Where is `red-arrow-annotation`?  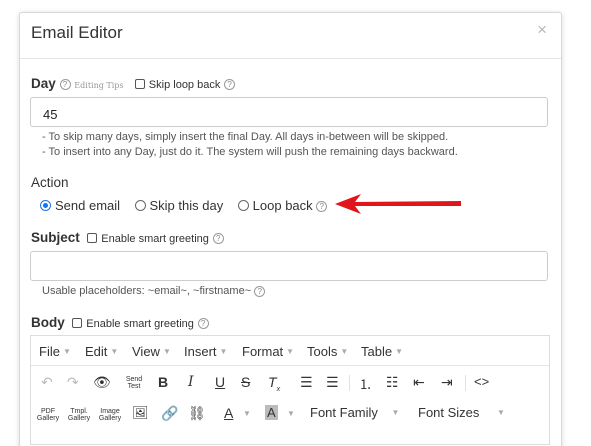
red-arrow-annotation is located at coordinates (398, 204).